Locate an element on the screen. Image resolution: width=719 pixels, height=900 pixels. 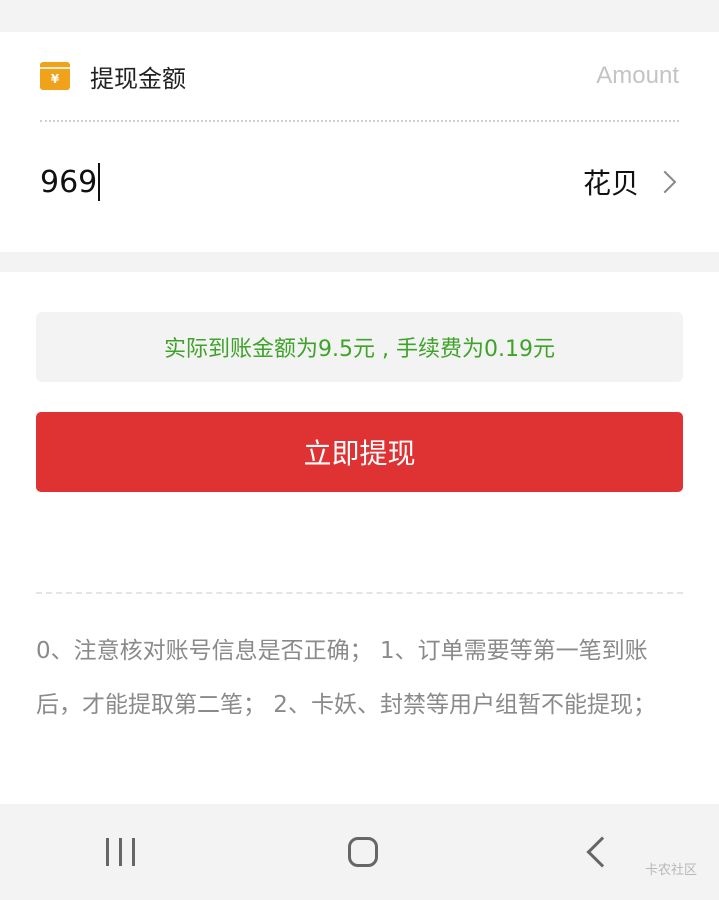
watermark: 卡农社区 is located at coordinates (670, 870).